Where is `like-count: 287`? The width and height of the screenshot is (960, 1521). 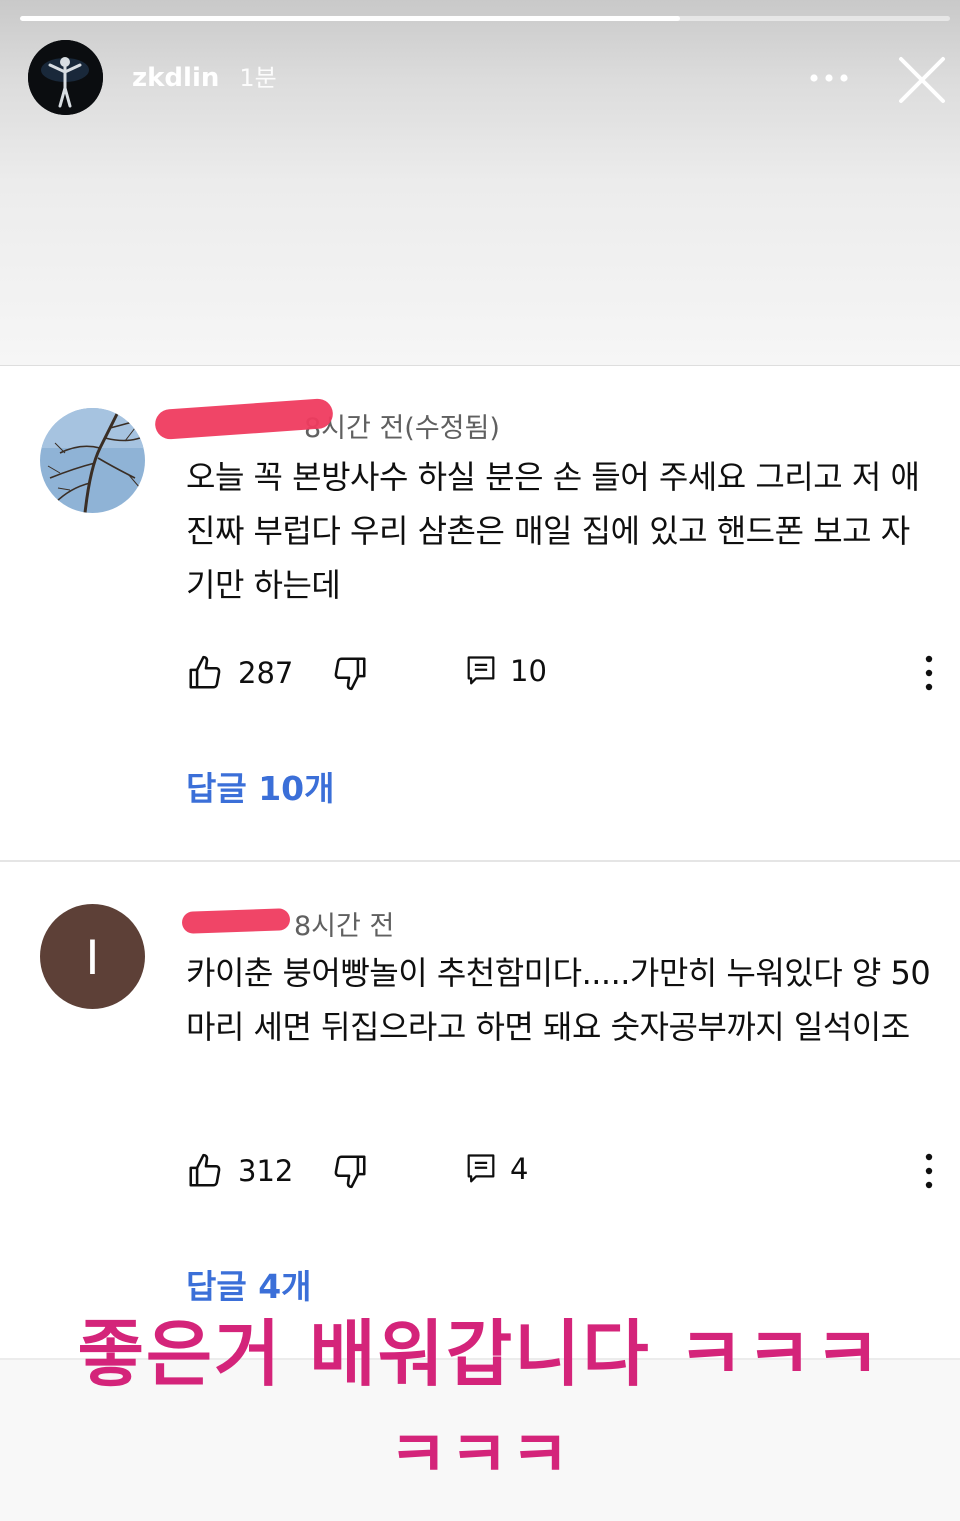 like-count: 287 is located at coordinates (266, 673).